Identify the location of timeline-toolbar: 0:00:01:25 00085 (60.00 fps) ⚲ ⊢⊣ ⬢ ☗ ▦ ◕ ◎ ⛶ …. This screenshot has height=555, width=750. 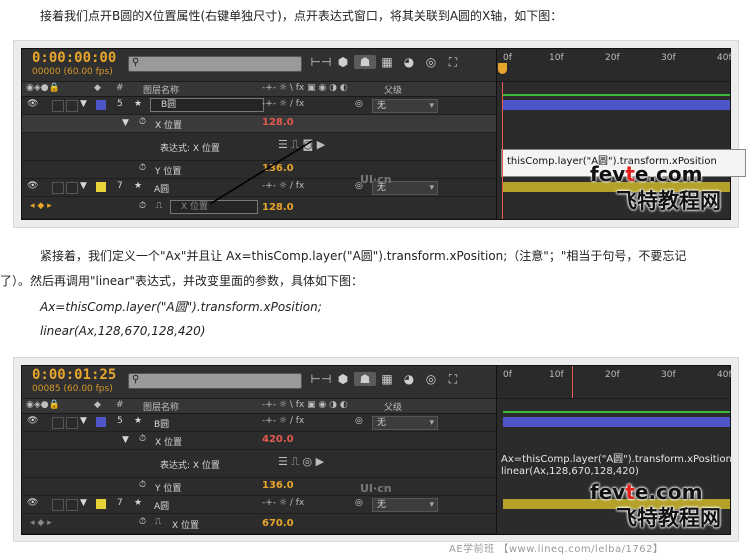
(377, 382).